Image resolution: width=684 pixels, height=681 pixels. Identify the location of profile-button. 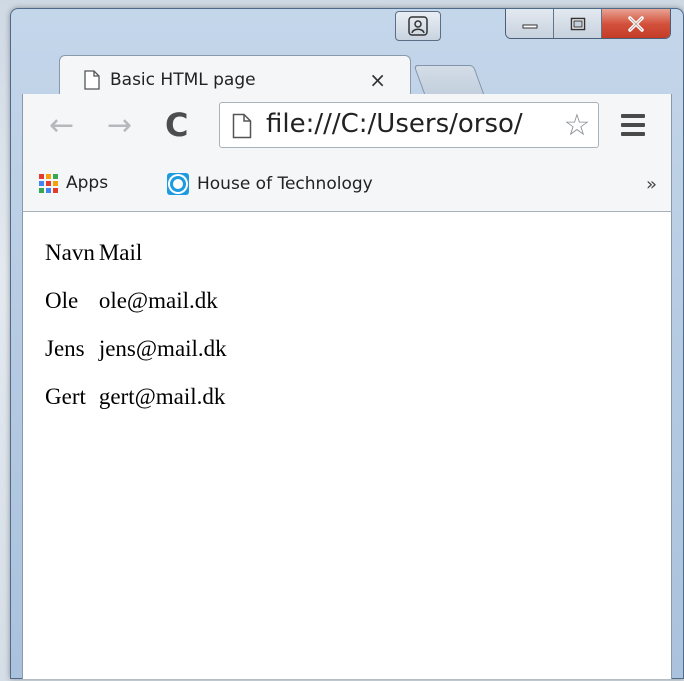
(418, 26).